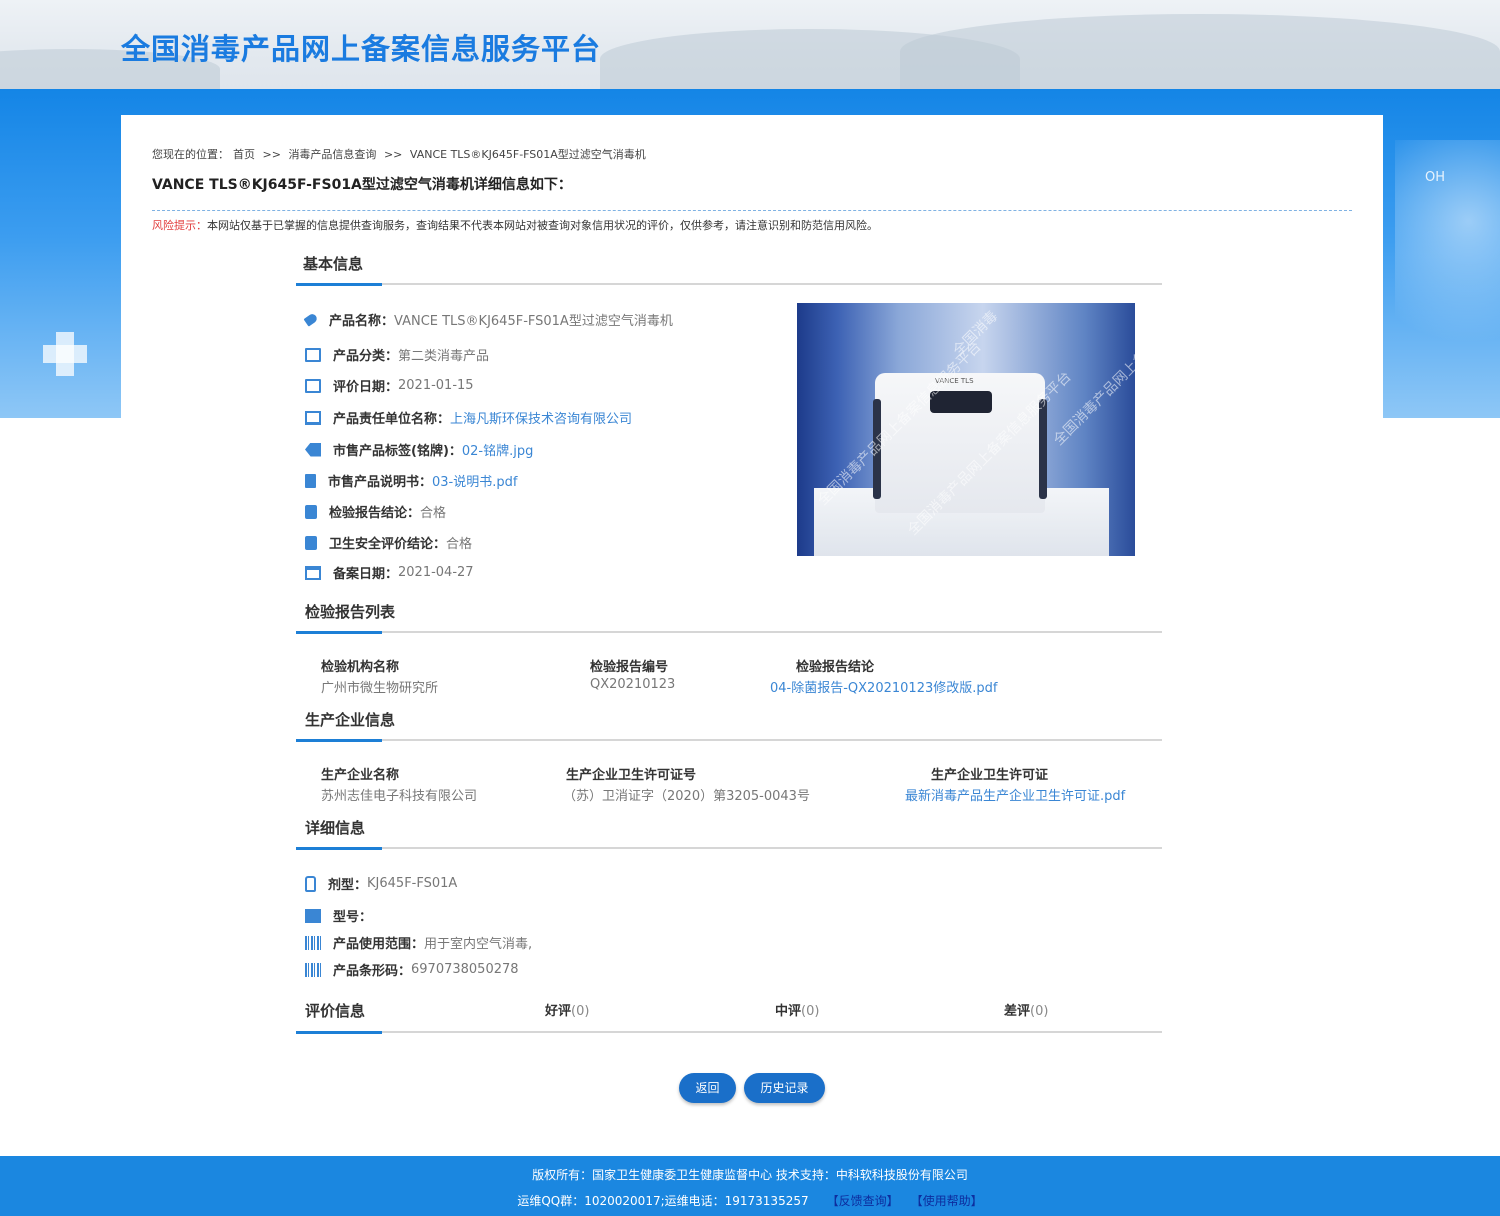 This screenshot has width=1500, height=1216. What do you see at coordinates (750, 44) in the screenshot?
I see `site-header: 全国消毒产品网上备案信息服务平台` at bounding box center [750, 44].